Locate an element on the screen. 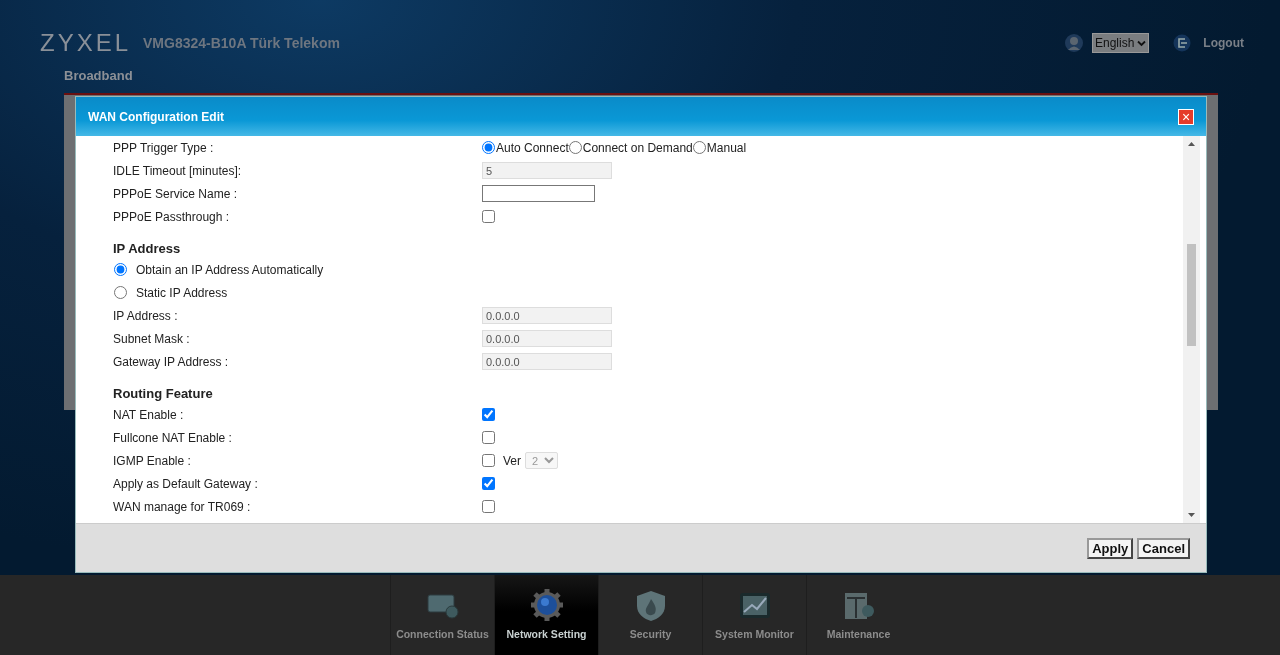  nav-tab: Security is located at coordinates (650, 615).